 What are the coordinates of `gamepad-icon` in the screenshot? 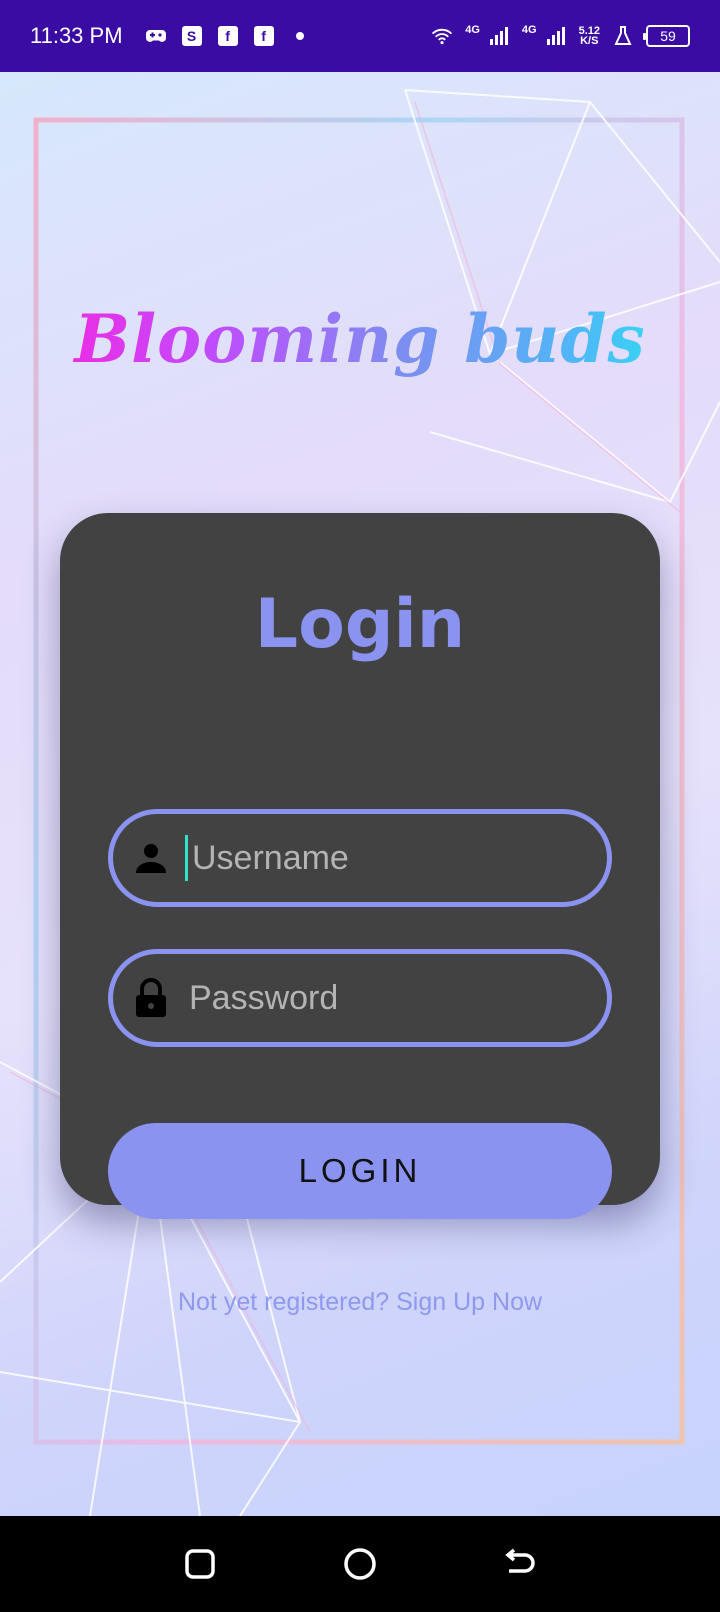 It's located at (156, 36).